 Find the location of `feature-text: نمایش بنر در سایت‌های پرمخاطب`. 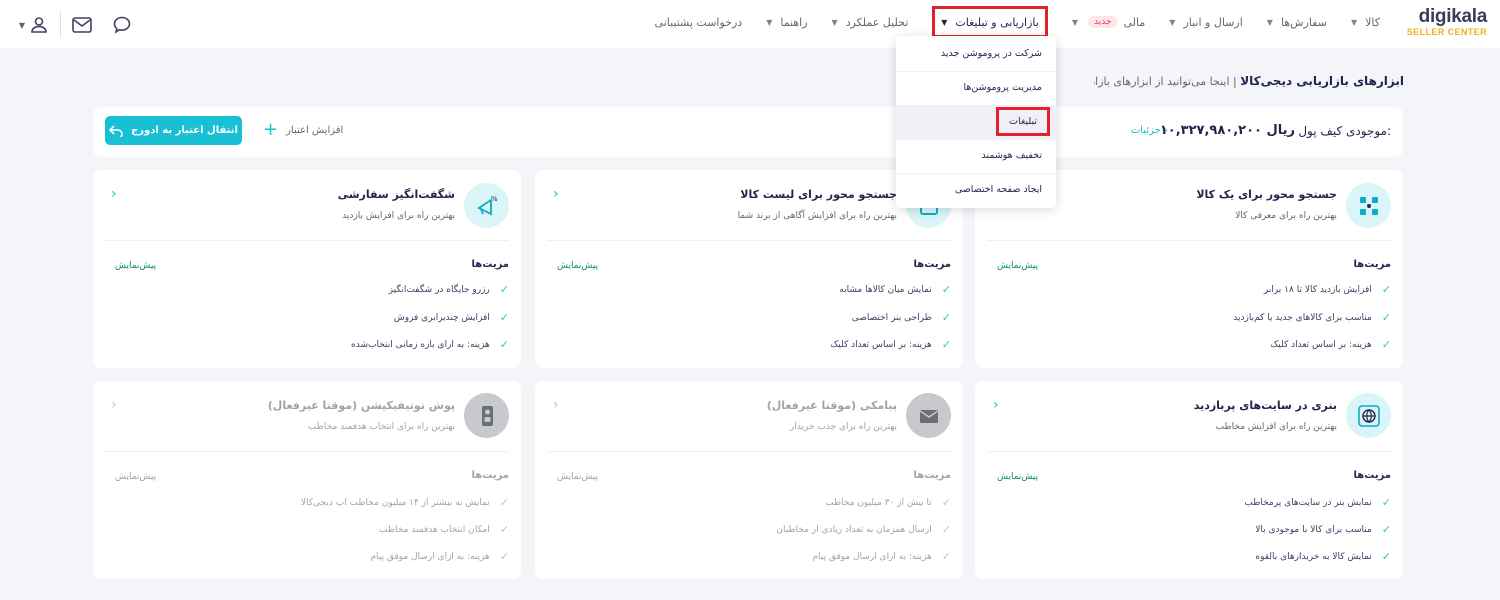

feature-text: نمایش بنر در سایت‌های پرمخاطب is located at coordinates (1308, 502).